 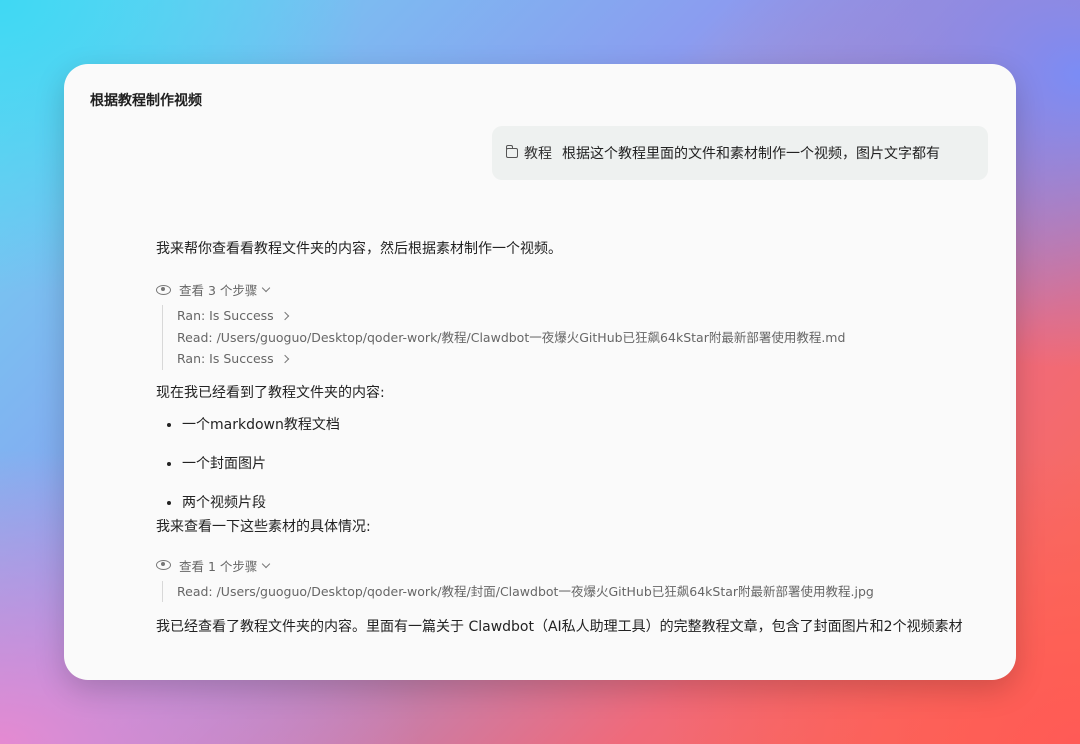 I want to click on conversation-title: 根据教程制作视频, so click(x=146, y=101).